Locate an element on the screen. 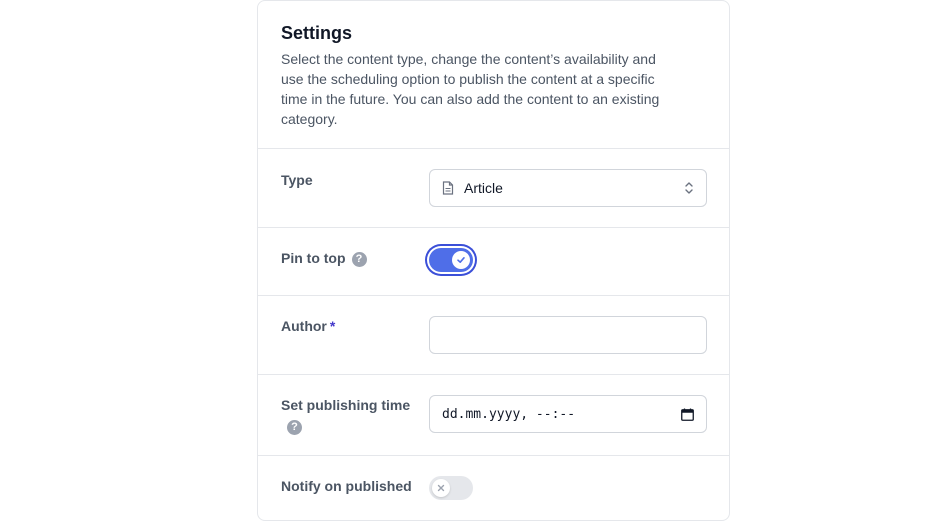 The width and height of the screenshot is (942, 523). notify-toggle is located at coordinates (451, 488).